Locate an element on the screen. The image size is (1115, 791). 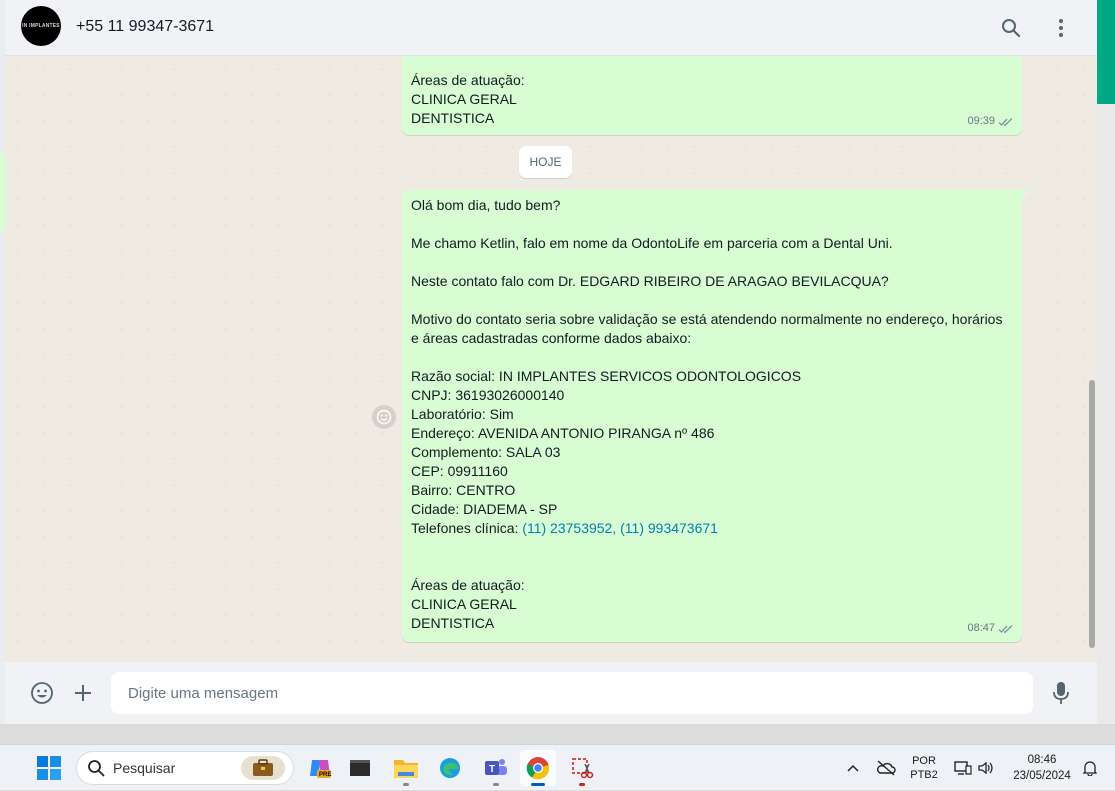
chat-header: IN IMPLANTES +55 11 99347-3671 is located at coordinates (551, 28).